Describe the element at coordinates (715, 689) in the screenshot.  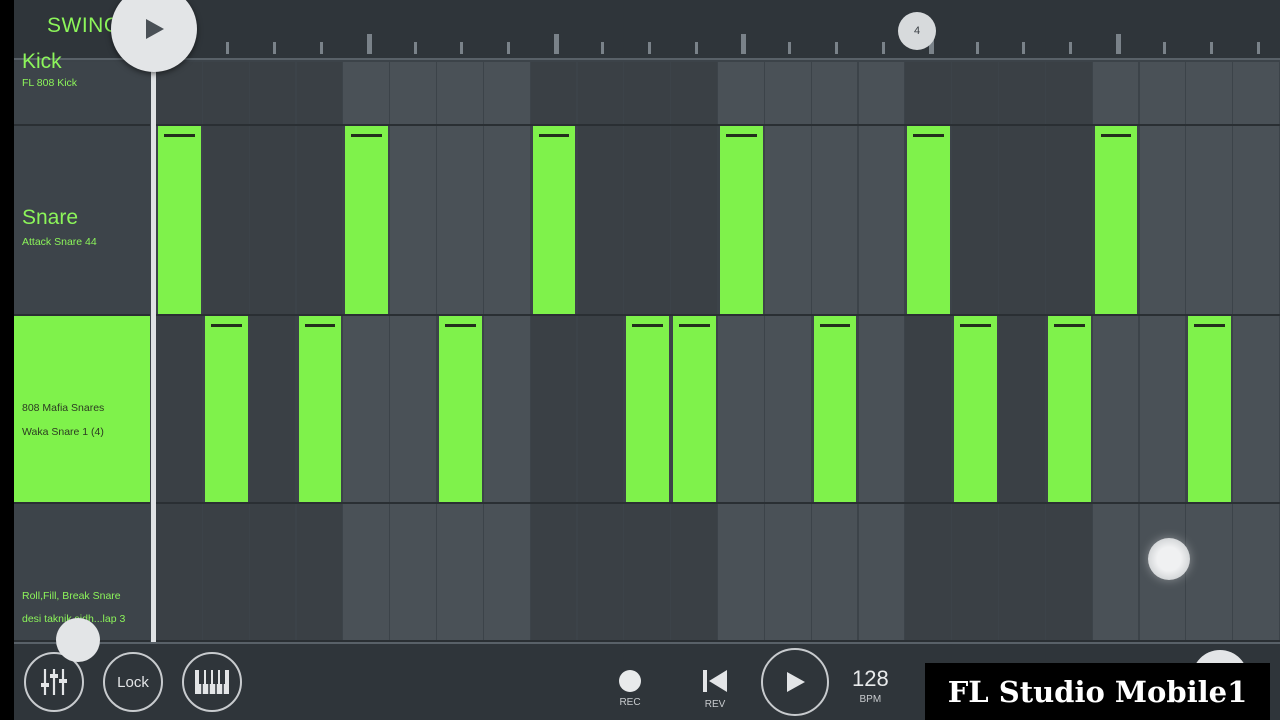
I see `rev-button: REV` at that location.